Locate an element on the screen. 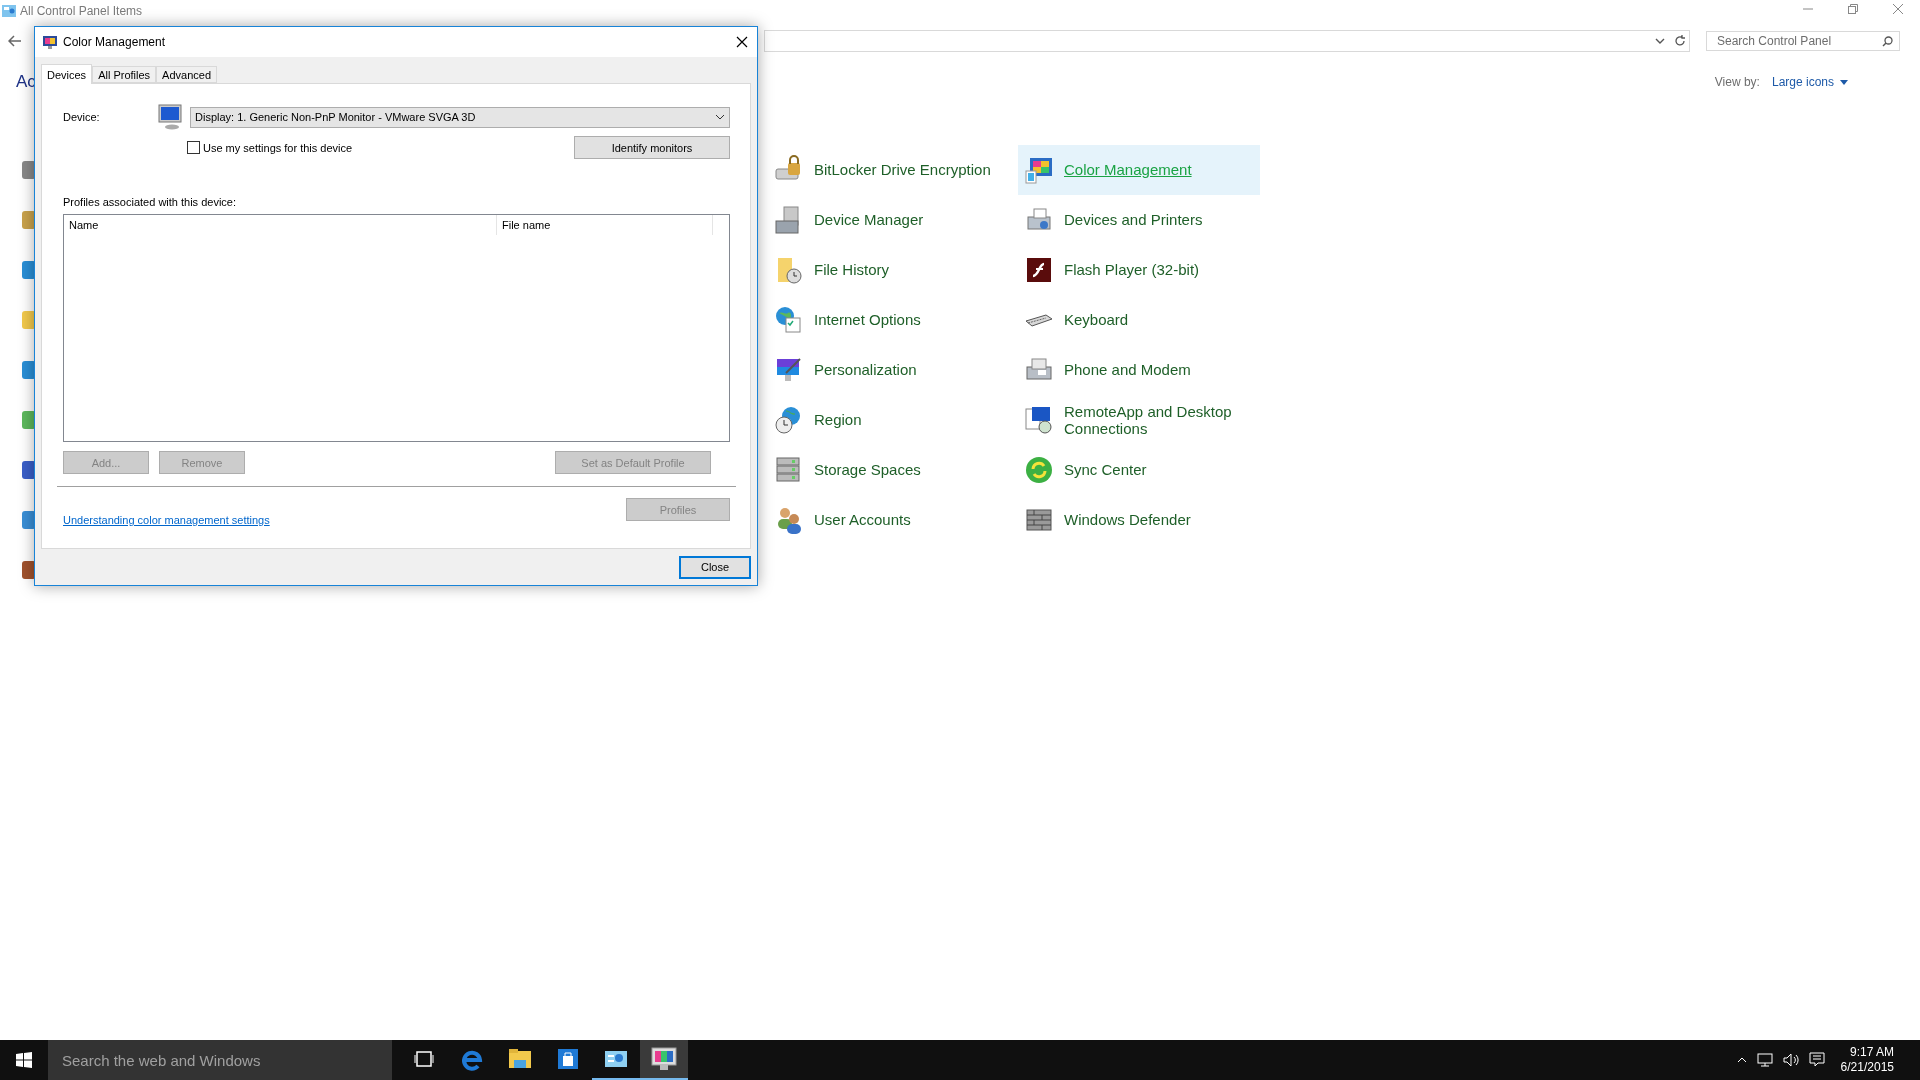 The height and width of the screenshot is (1080, 1920). taskbar-app-button is located at coordinates (664, 1060).